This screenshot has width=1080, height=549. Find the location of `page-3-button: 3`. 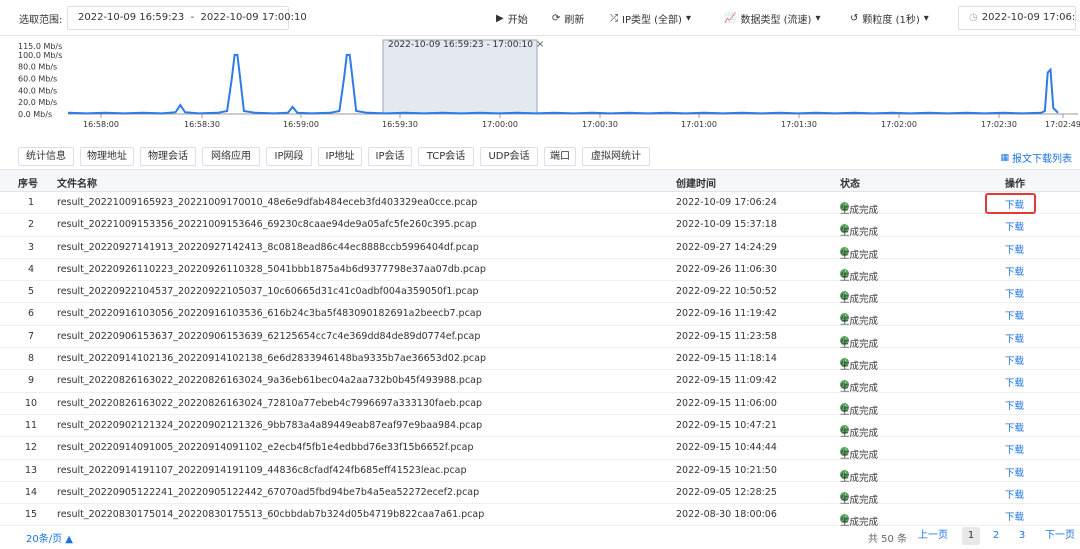

page-3-button: 3 is located at coordinates (1022, 536).